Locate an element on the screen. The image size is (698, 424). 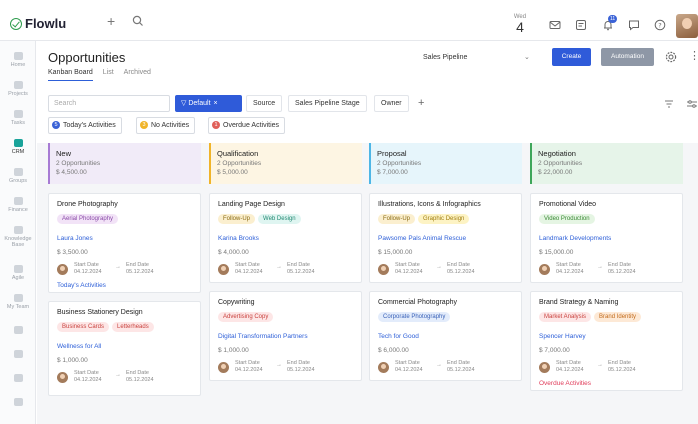
sidebar-item-finance: Finance is located at coordinates (18, 205).